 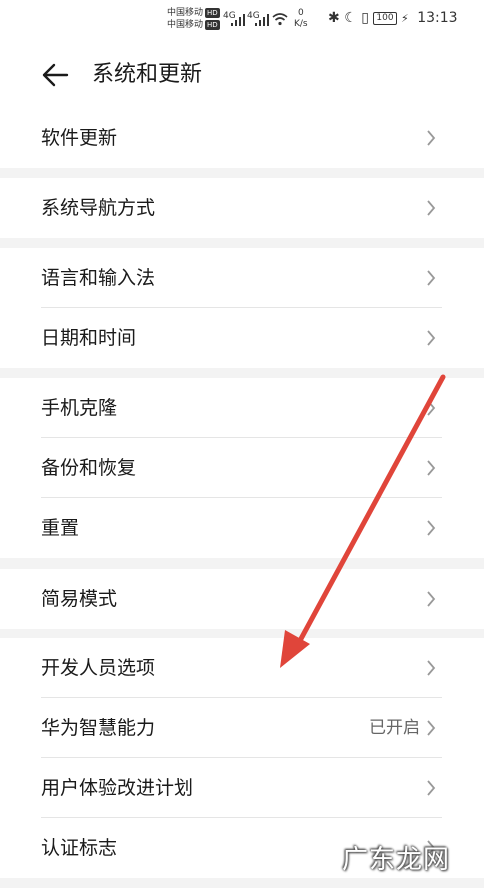 I want to click on charging-icon: ⚡, so click(x=405, y=18).